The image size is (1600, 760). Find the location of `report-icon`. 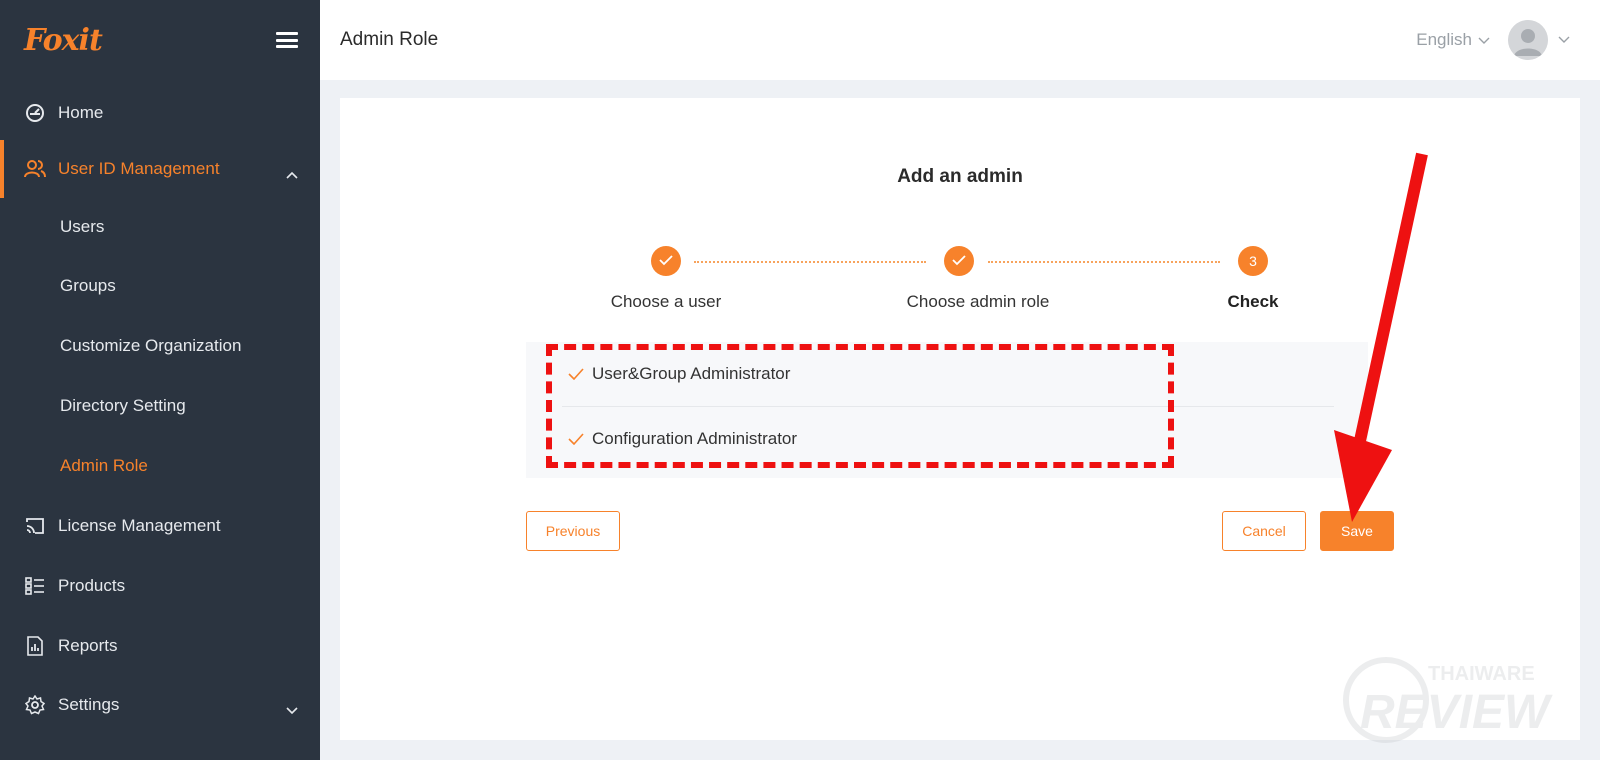

report-icon is located at coordinates (35, 646).